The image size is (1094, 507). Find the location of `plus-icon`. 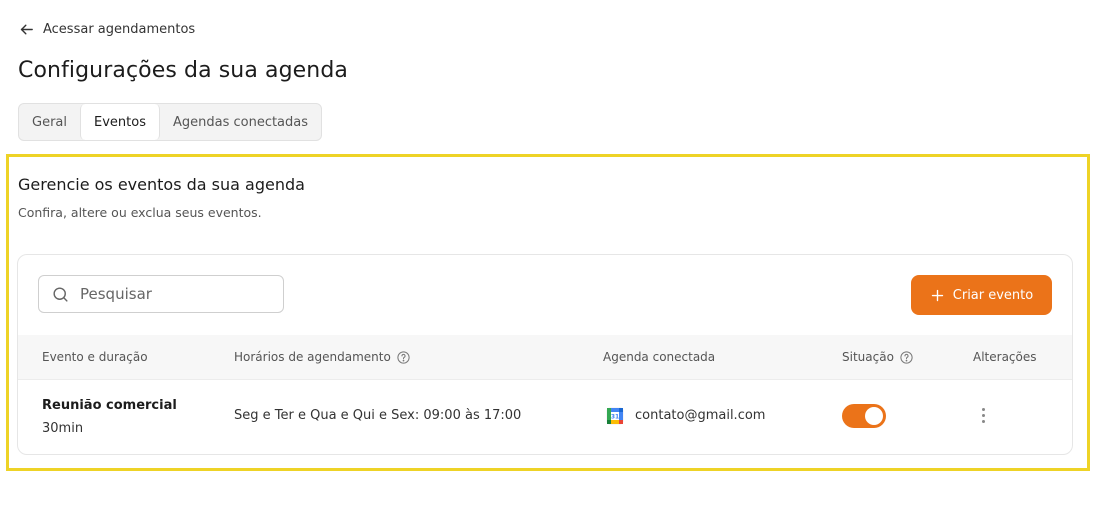

plus-icon is located at coordinates (937, 295).